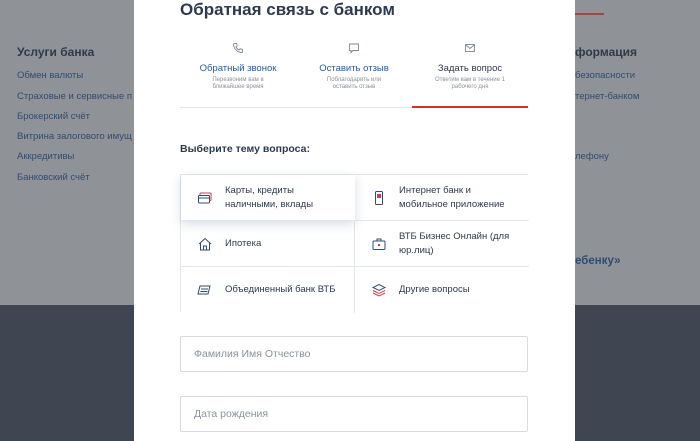 This screenshot has height=441, width=700. What do you see at coordinates (45, 156) in the screenshot?
I see `bg-link: Аккредитивы` at bounding box center [45, 156].